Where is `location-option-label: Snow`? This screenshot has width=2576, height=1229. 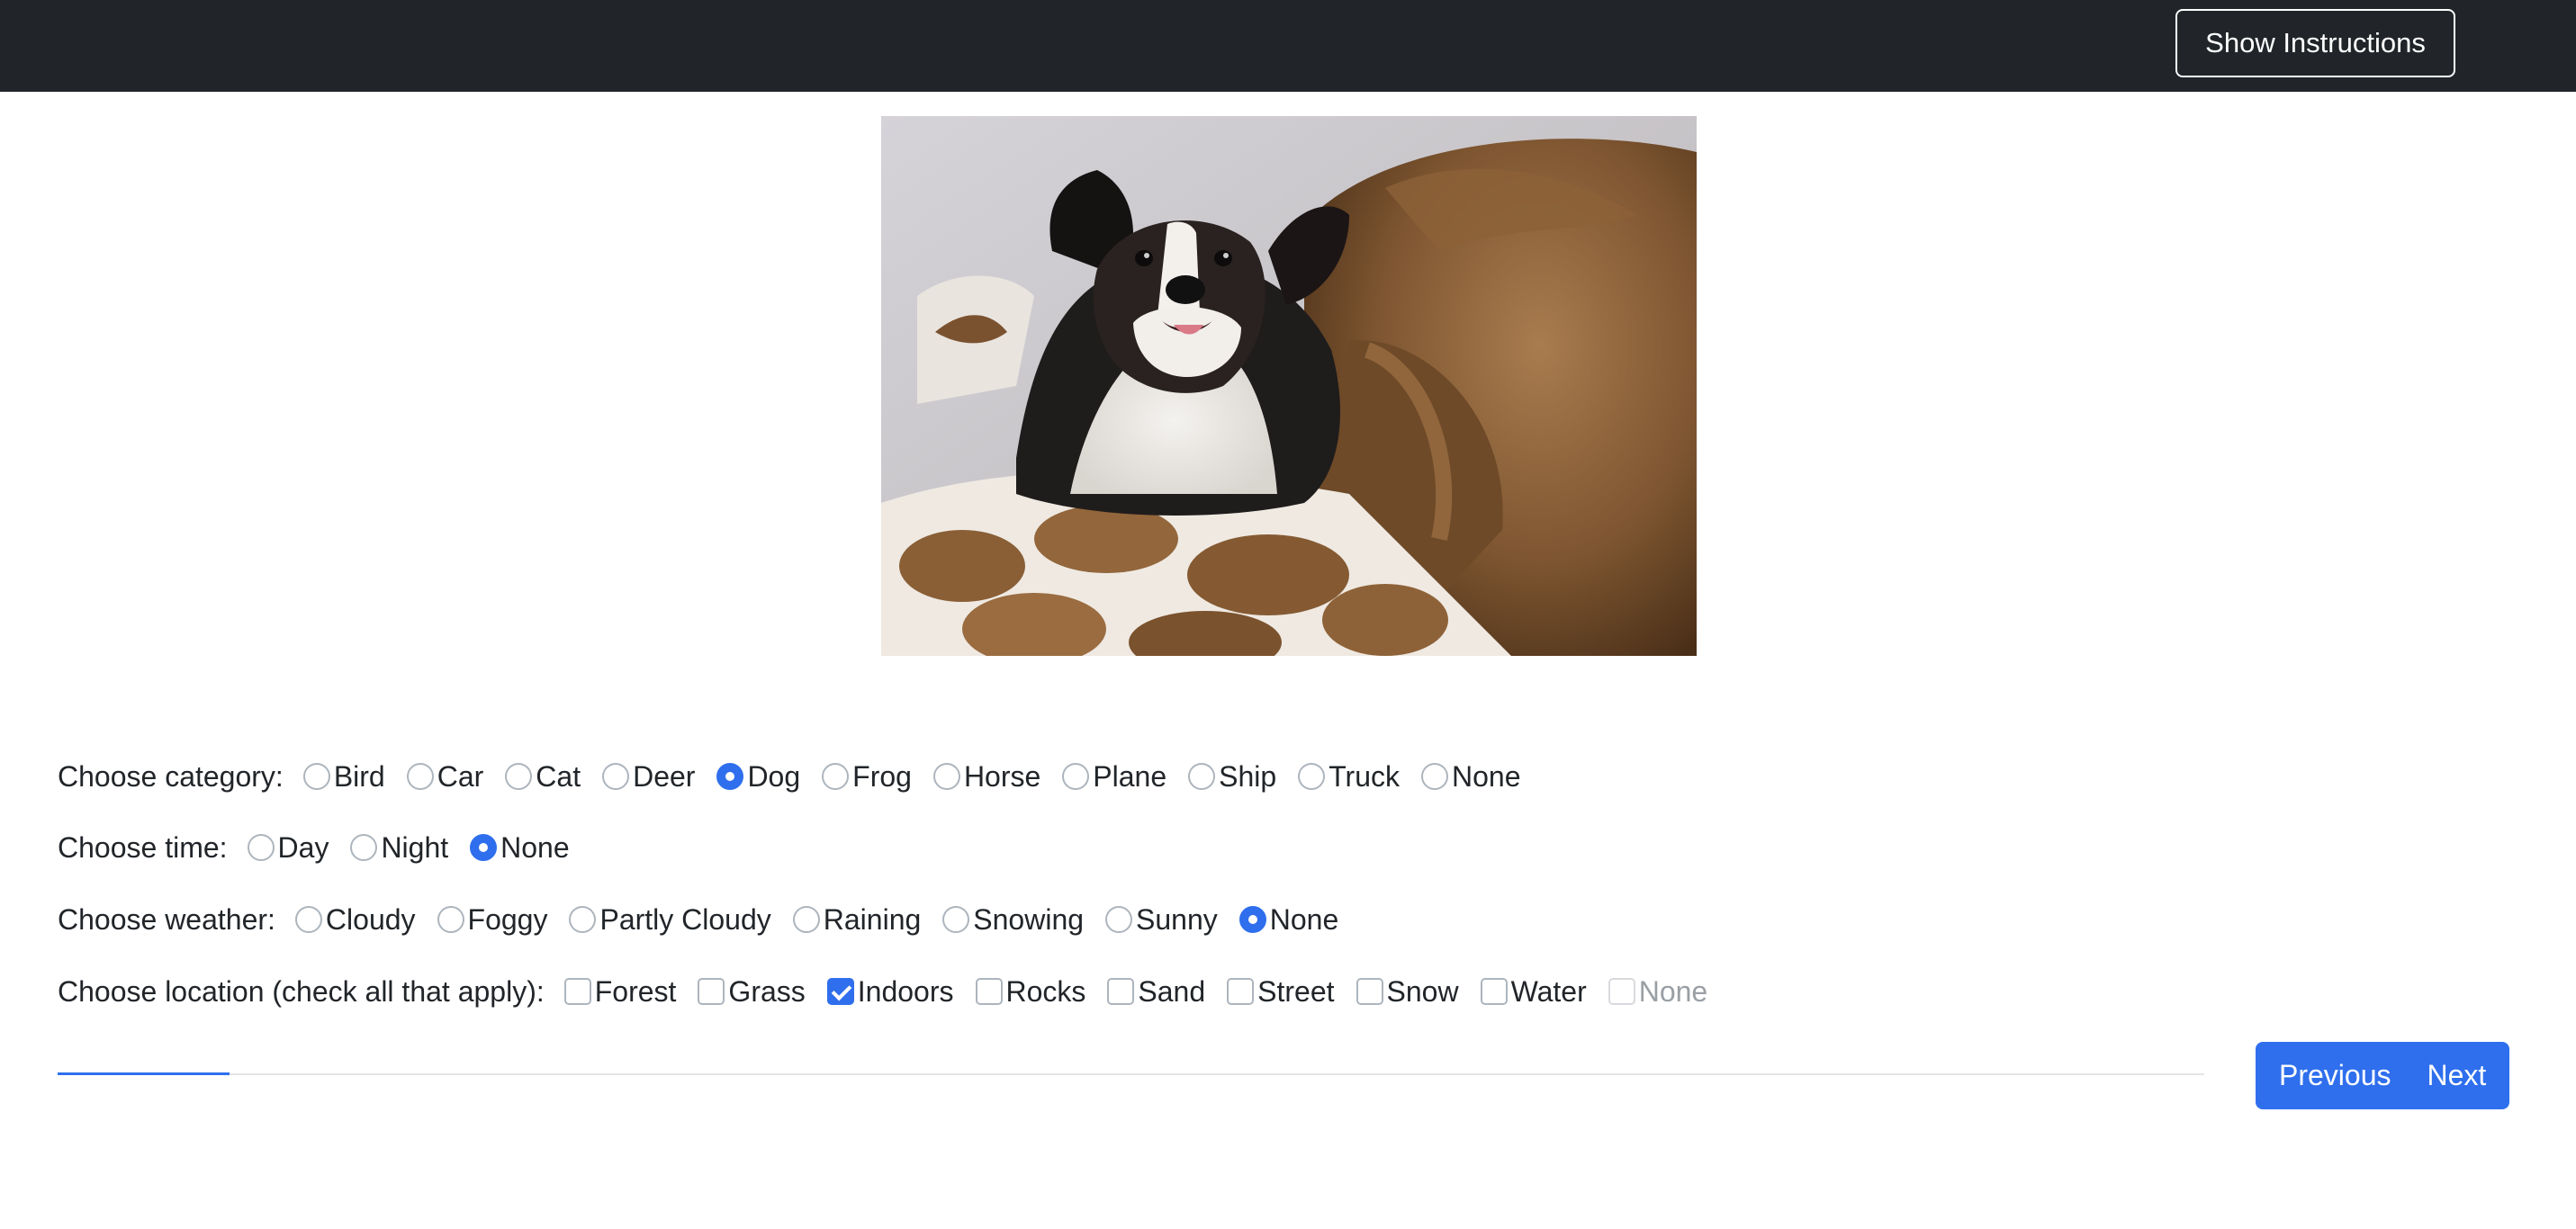 location-option-label: Snow is located at coordinates (1422, 991).